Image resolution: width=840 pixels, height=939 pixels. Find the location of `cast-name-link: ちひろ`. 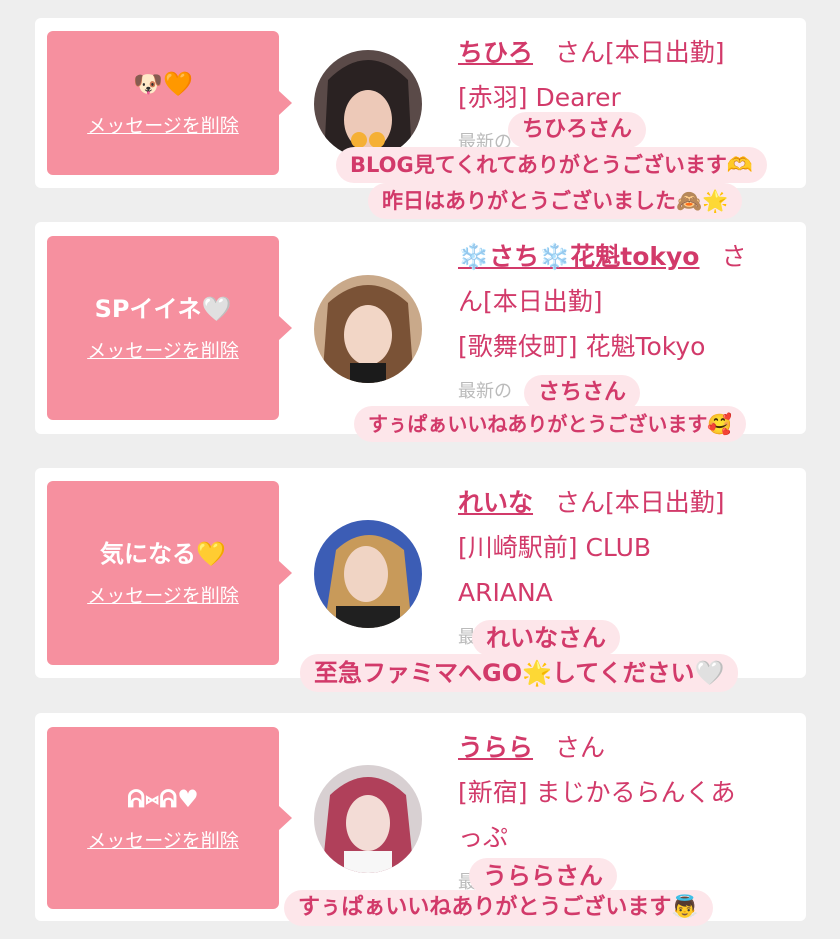

cast-name-link: ちひろ is located at coordinates (495, 52).